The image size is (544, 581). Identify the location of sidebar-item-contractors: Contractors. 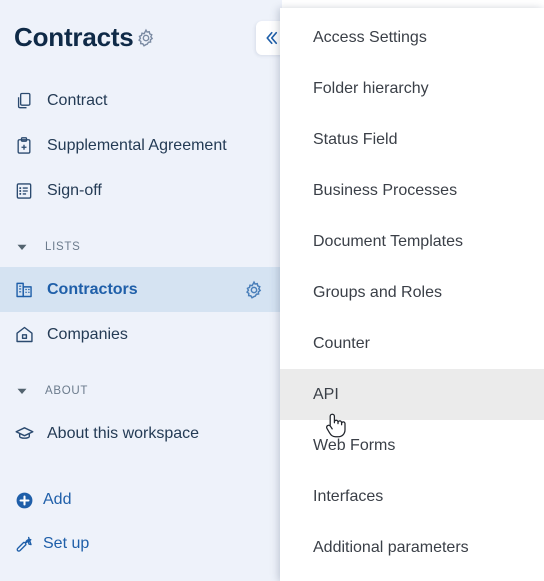
(141, 289).